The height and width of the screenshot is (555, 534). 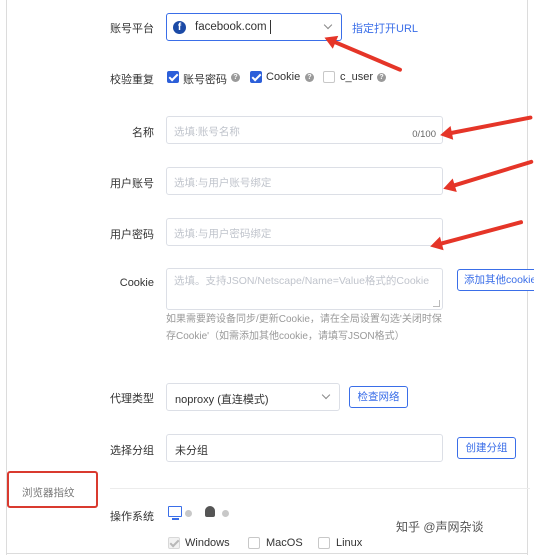 I want to click on platform-select: f facebook.com, so click(x=254, y=27).